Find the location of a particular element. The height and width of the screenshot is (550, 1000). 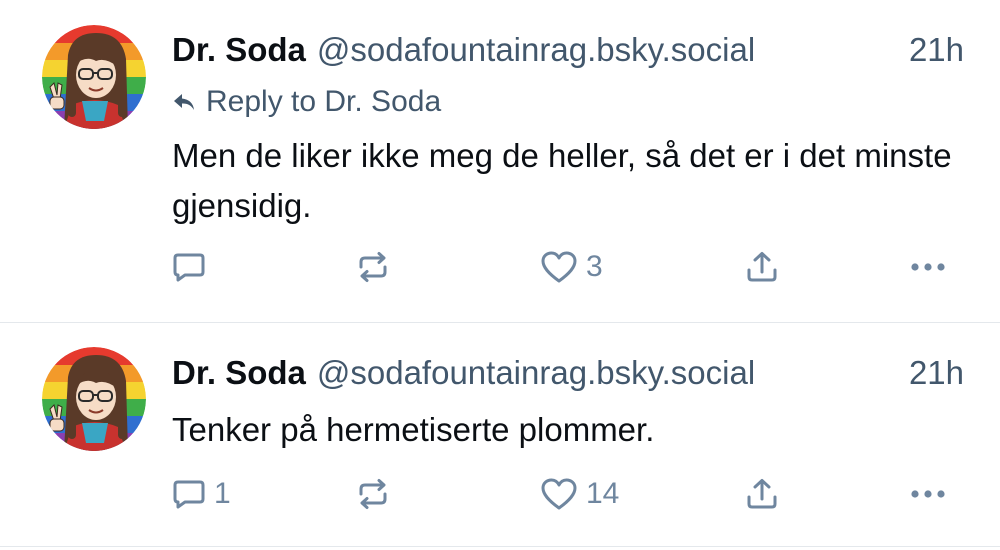

divider is located at coordinates (500, 546).